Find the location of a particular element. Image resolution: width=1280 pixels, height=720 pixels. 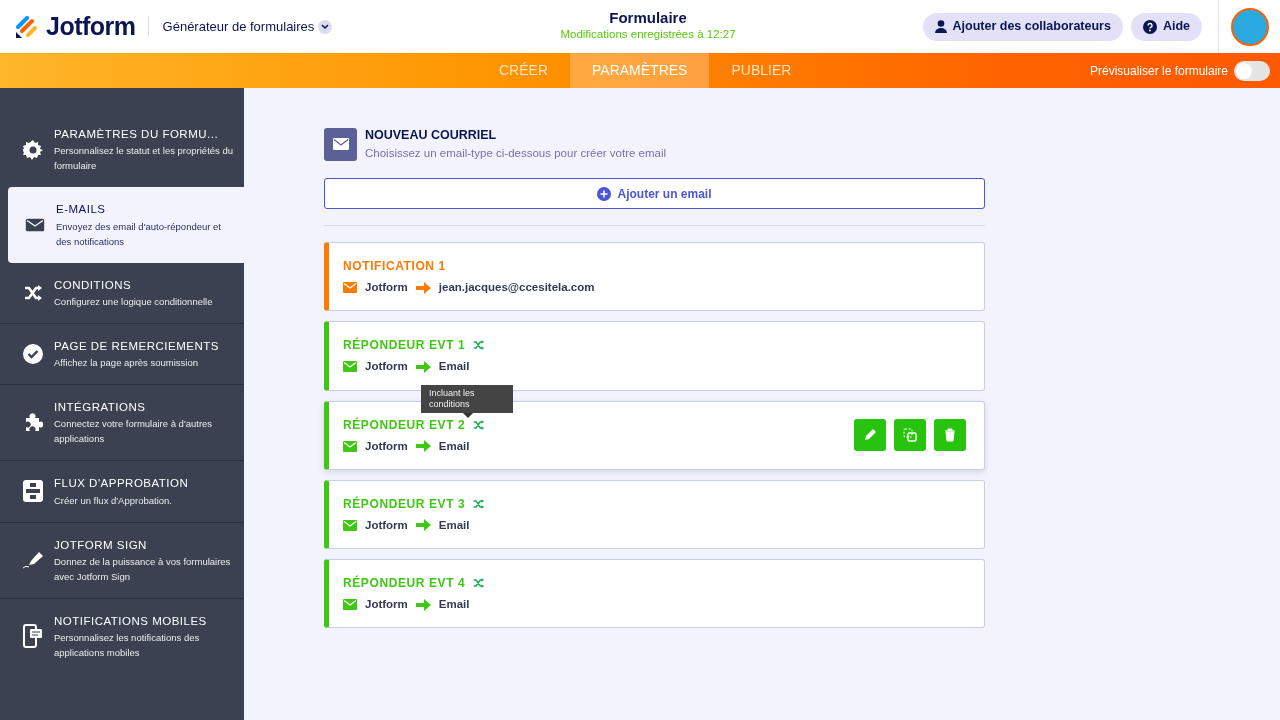

gear-icon is located at coordinates (33, 149).